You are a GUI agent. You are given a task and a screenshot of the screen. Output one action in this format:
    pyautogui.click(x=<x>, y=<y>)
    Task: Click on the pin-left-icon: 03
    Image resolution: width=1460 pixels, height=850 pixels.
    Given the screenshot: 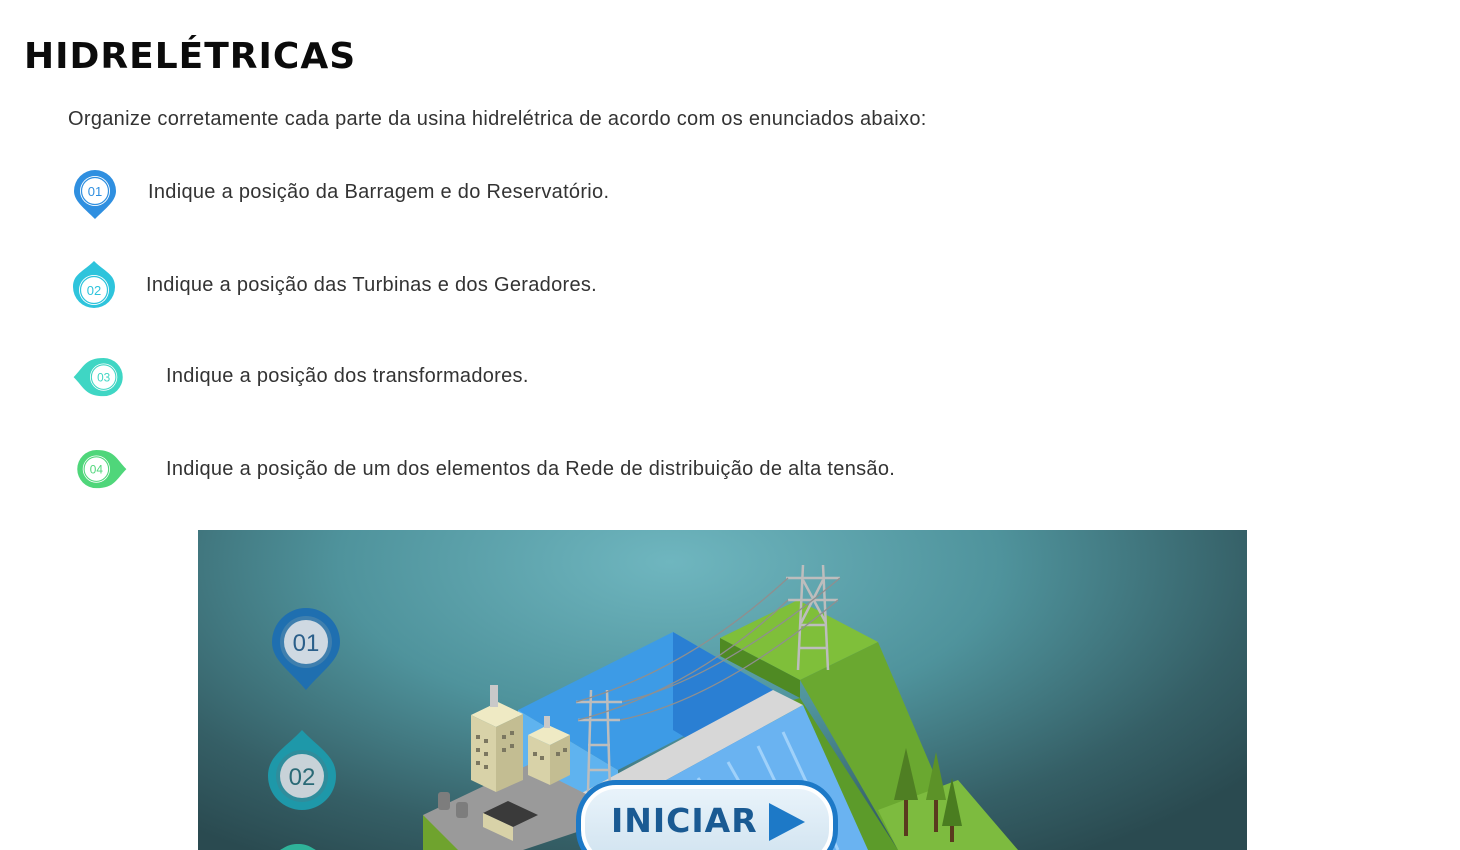 What is the action you would take?
    pyautogui.click(x=98, y=377)
    